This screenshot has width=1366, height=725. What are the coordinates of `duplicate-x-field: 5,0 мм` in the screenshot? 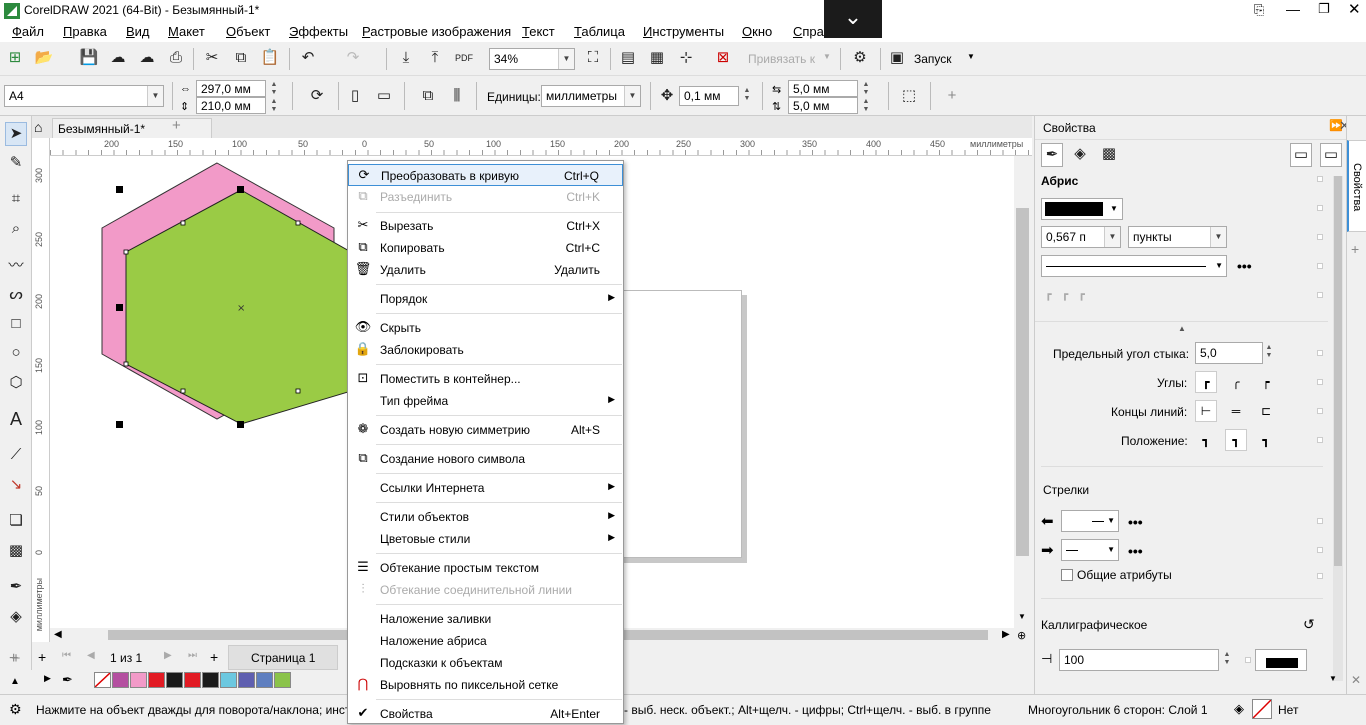 It's located at (823, 88).